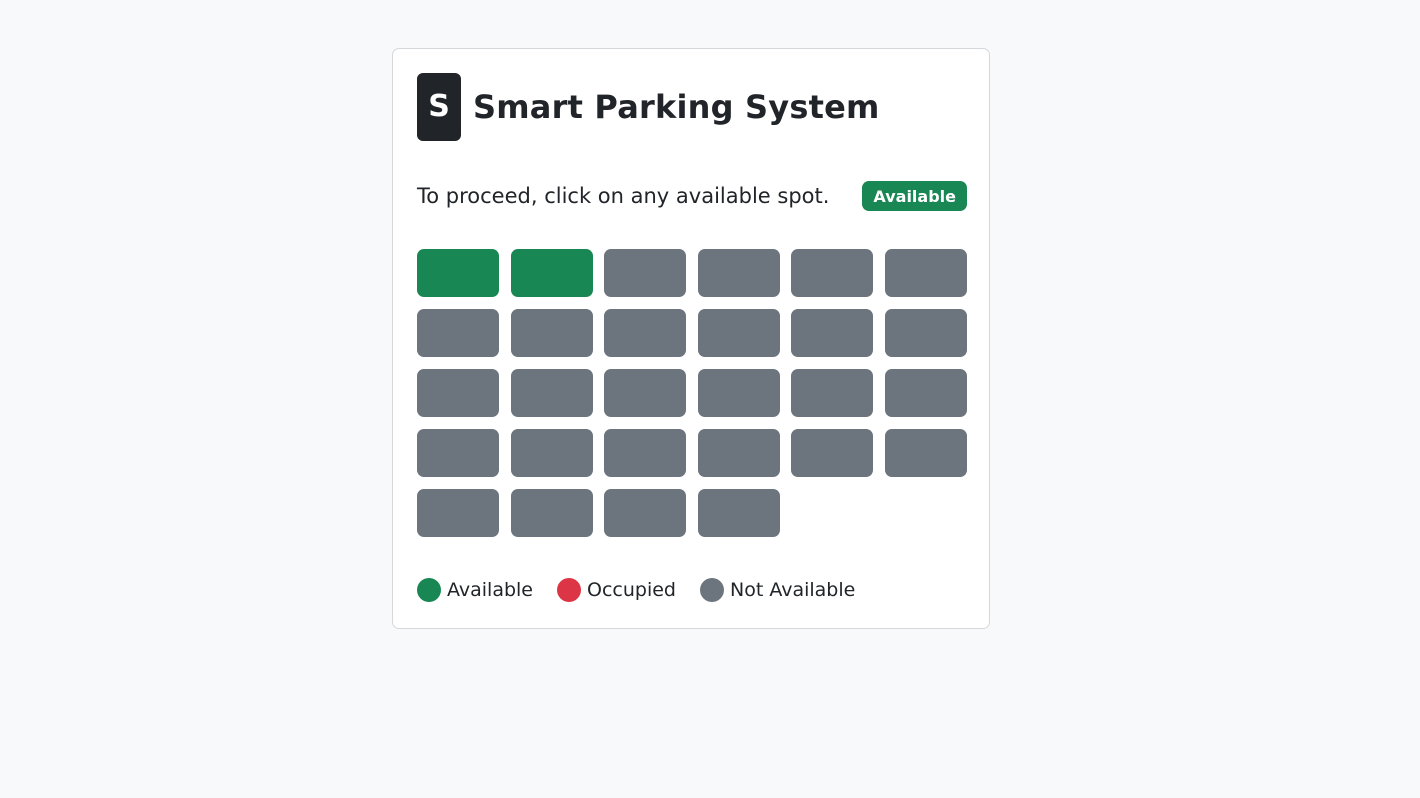 Image resolution: width=1420 pixels, height=798 pixels. Describe the element at coordinates (712, 590) in the screenshot. I see `gray-dot-icon` at that location.